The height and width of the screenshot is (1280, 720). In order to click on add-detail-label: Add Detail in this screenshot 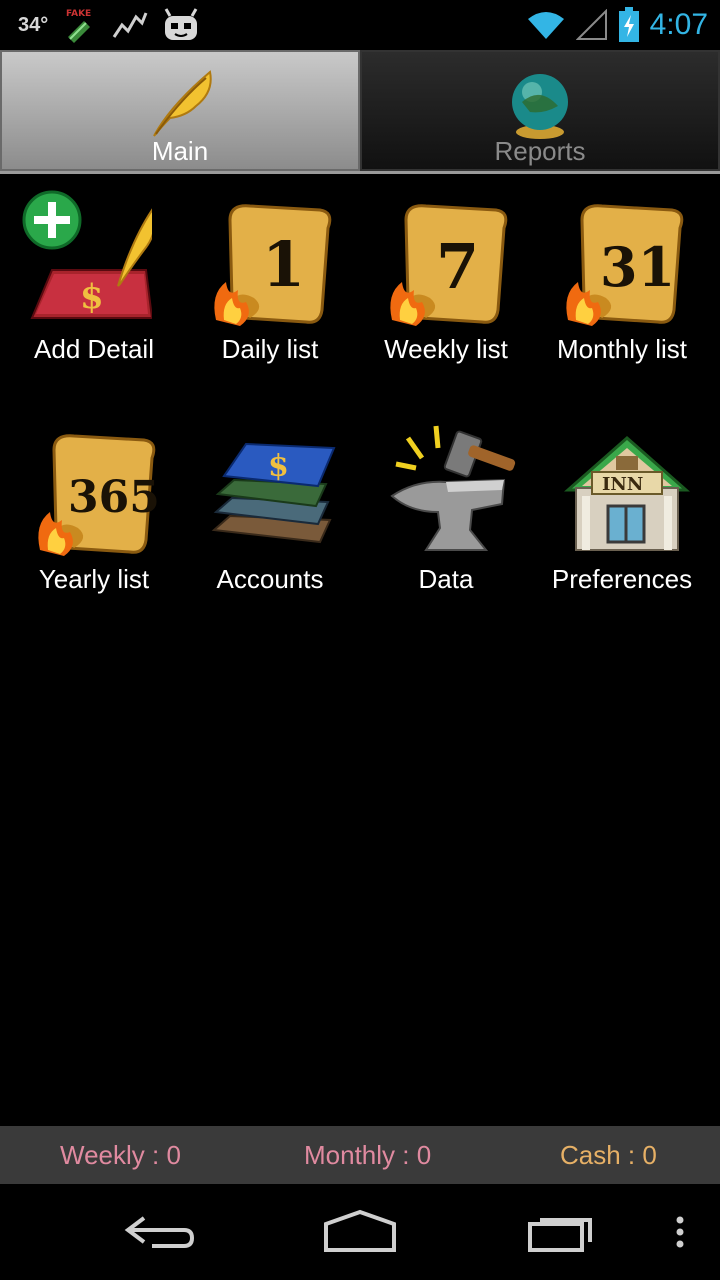, I will do `click(94, 349)`.